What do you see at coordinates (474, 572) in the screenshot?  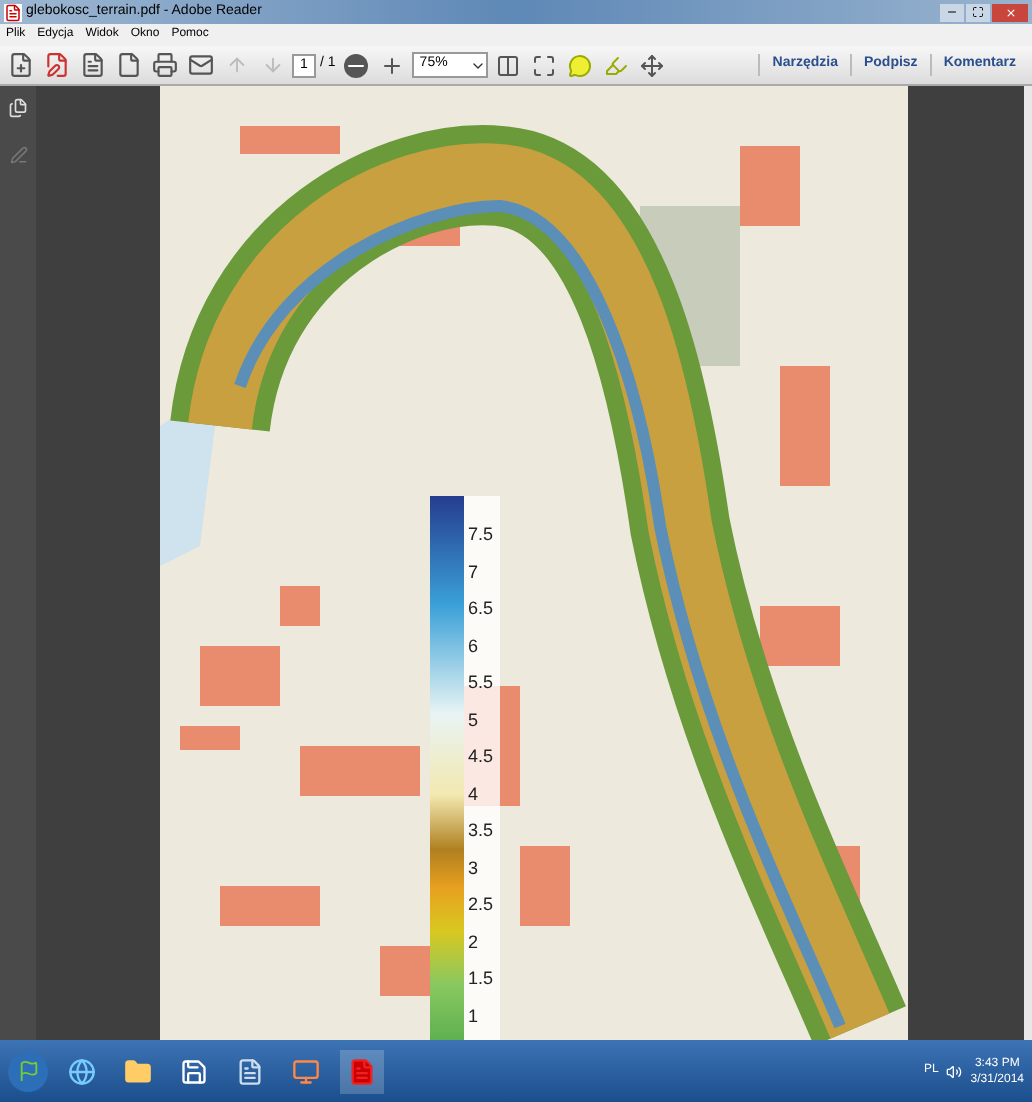 I see `scale-label: 7` at bounding box center [474, 572].